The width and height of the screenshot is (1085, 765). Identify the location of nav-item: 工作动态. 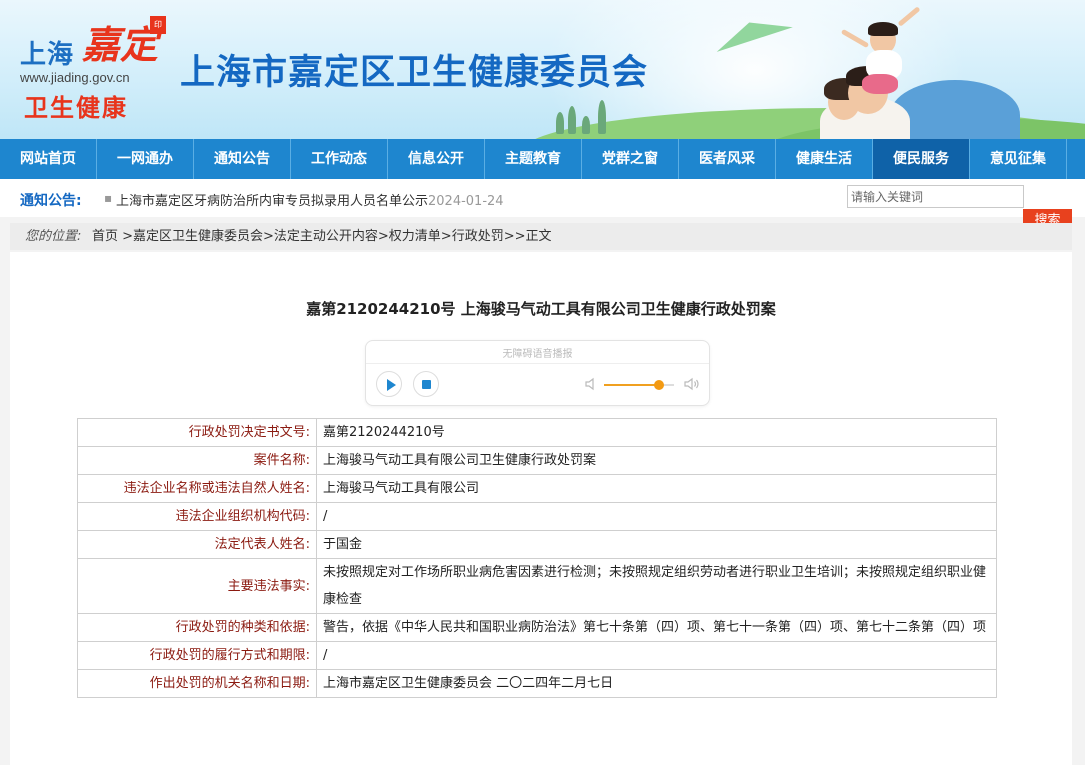
(339, 159).